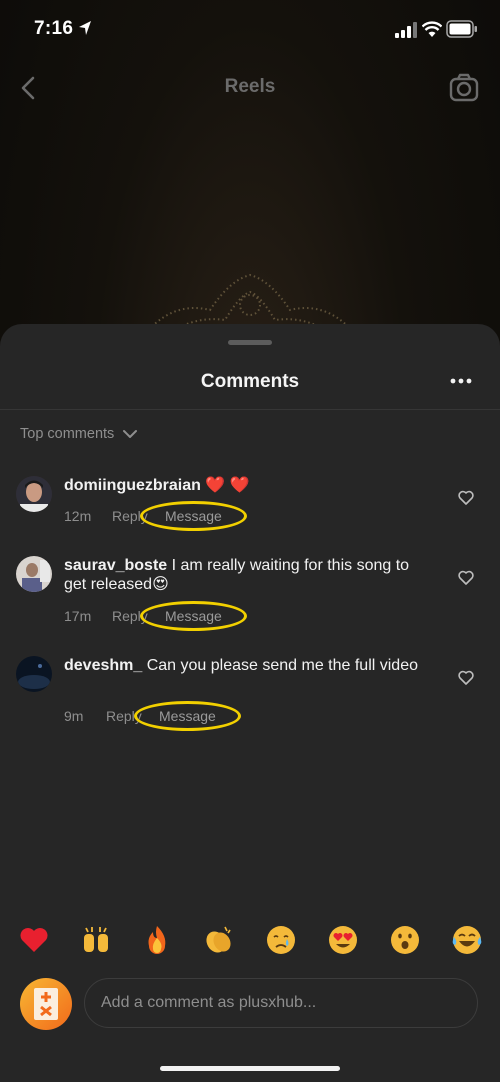 Image resolution: width=500 pixels, height=1082 pixels. Describe the element at coordinates (432, 29) in the screenshot. I see `wifi-icon` at that location.